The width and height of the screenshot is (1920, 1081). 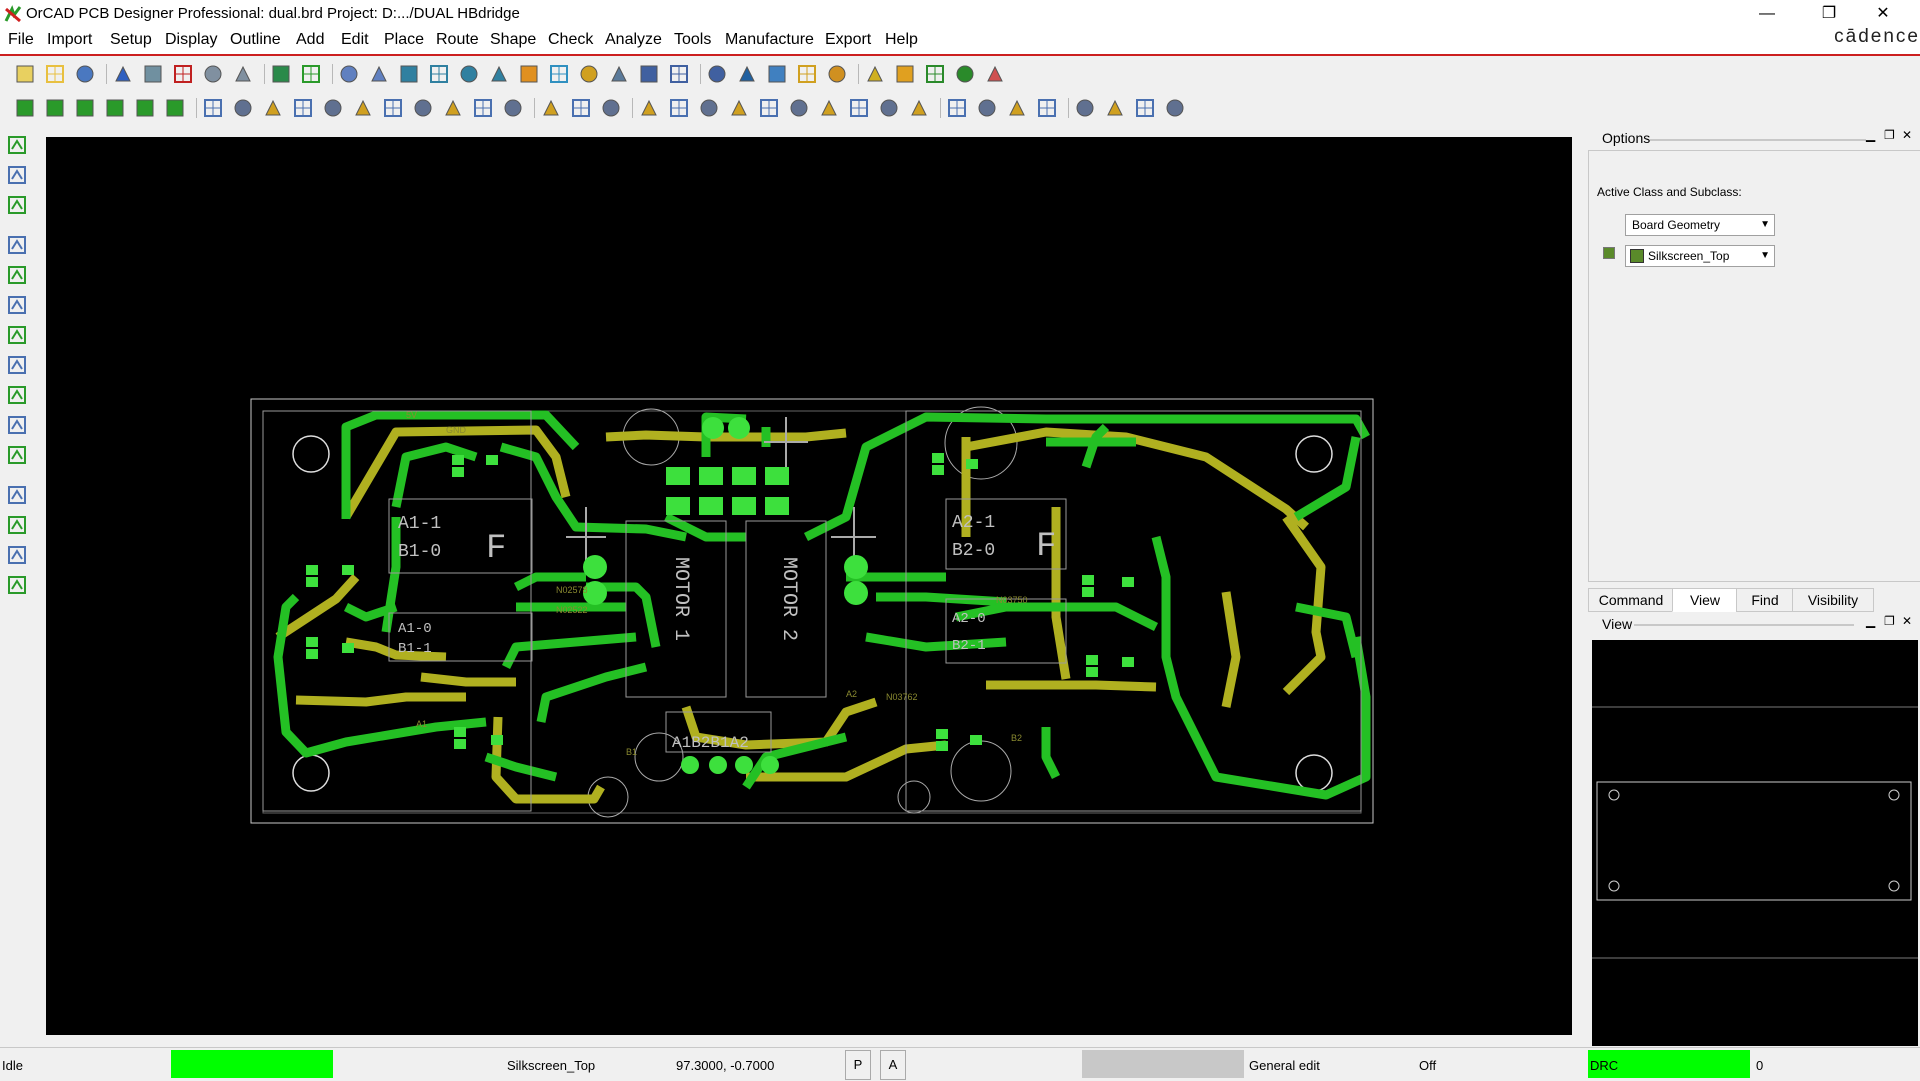 I want to click on zoom-fit-icon, so click(x=409, y=74).